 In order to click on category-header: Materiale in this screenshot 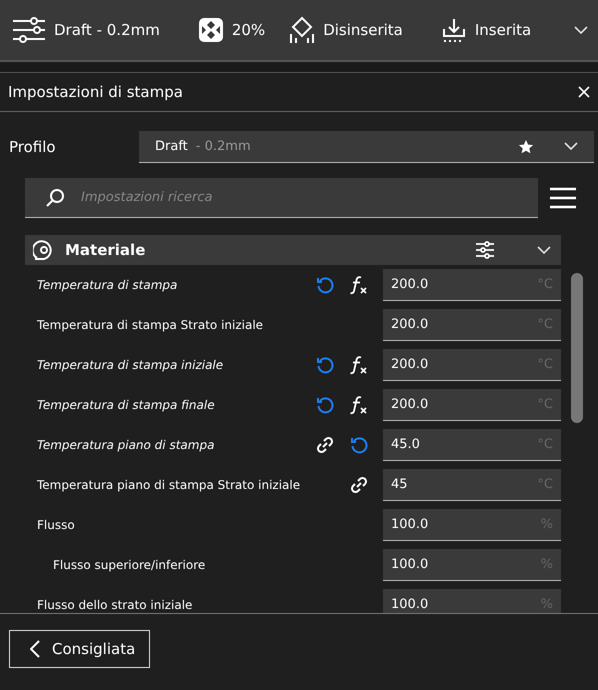, I will do `click(293, 250)`.